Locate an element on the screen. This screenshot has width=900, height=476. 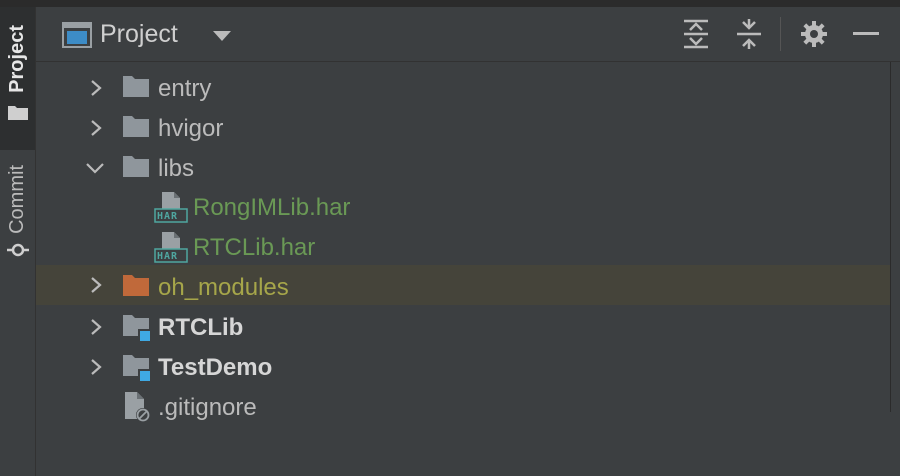
tree-row-testdemo: TestDemo is located at coordinates (463, 367).